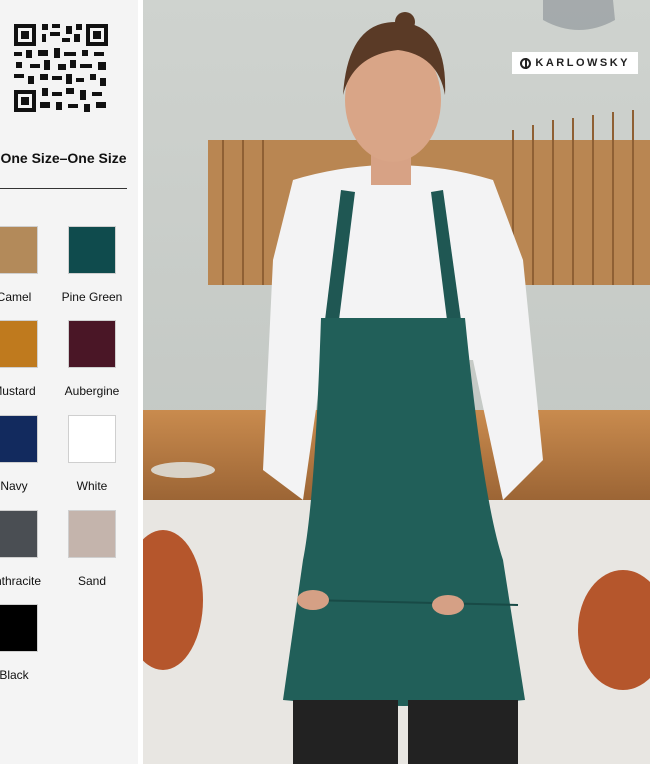 The height and width of the screenshot is (764, 650). I want to click on brand-logo: KARLOWSKY, so click(575, 63).